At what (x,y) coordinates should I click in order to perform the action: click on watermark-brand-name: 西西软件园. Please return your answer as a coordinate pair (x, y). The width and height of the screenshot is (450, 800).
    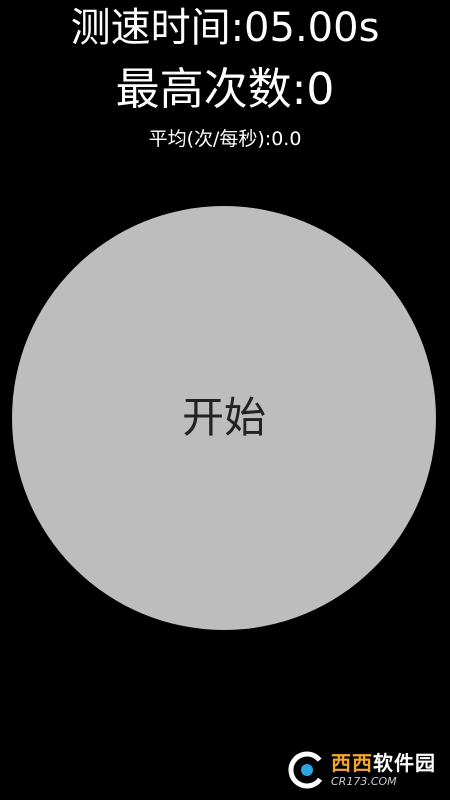
    Looking at the image, I should click on (383, 763).